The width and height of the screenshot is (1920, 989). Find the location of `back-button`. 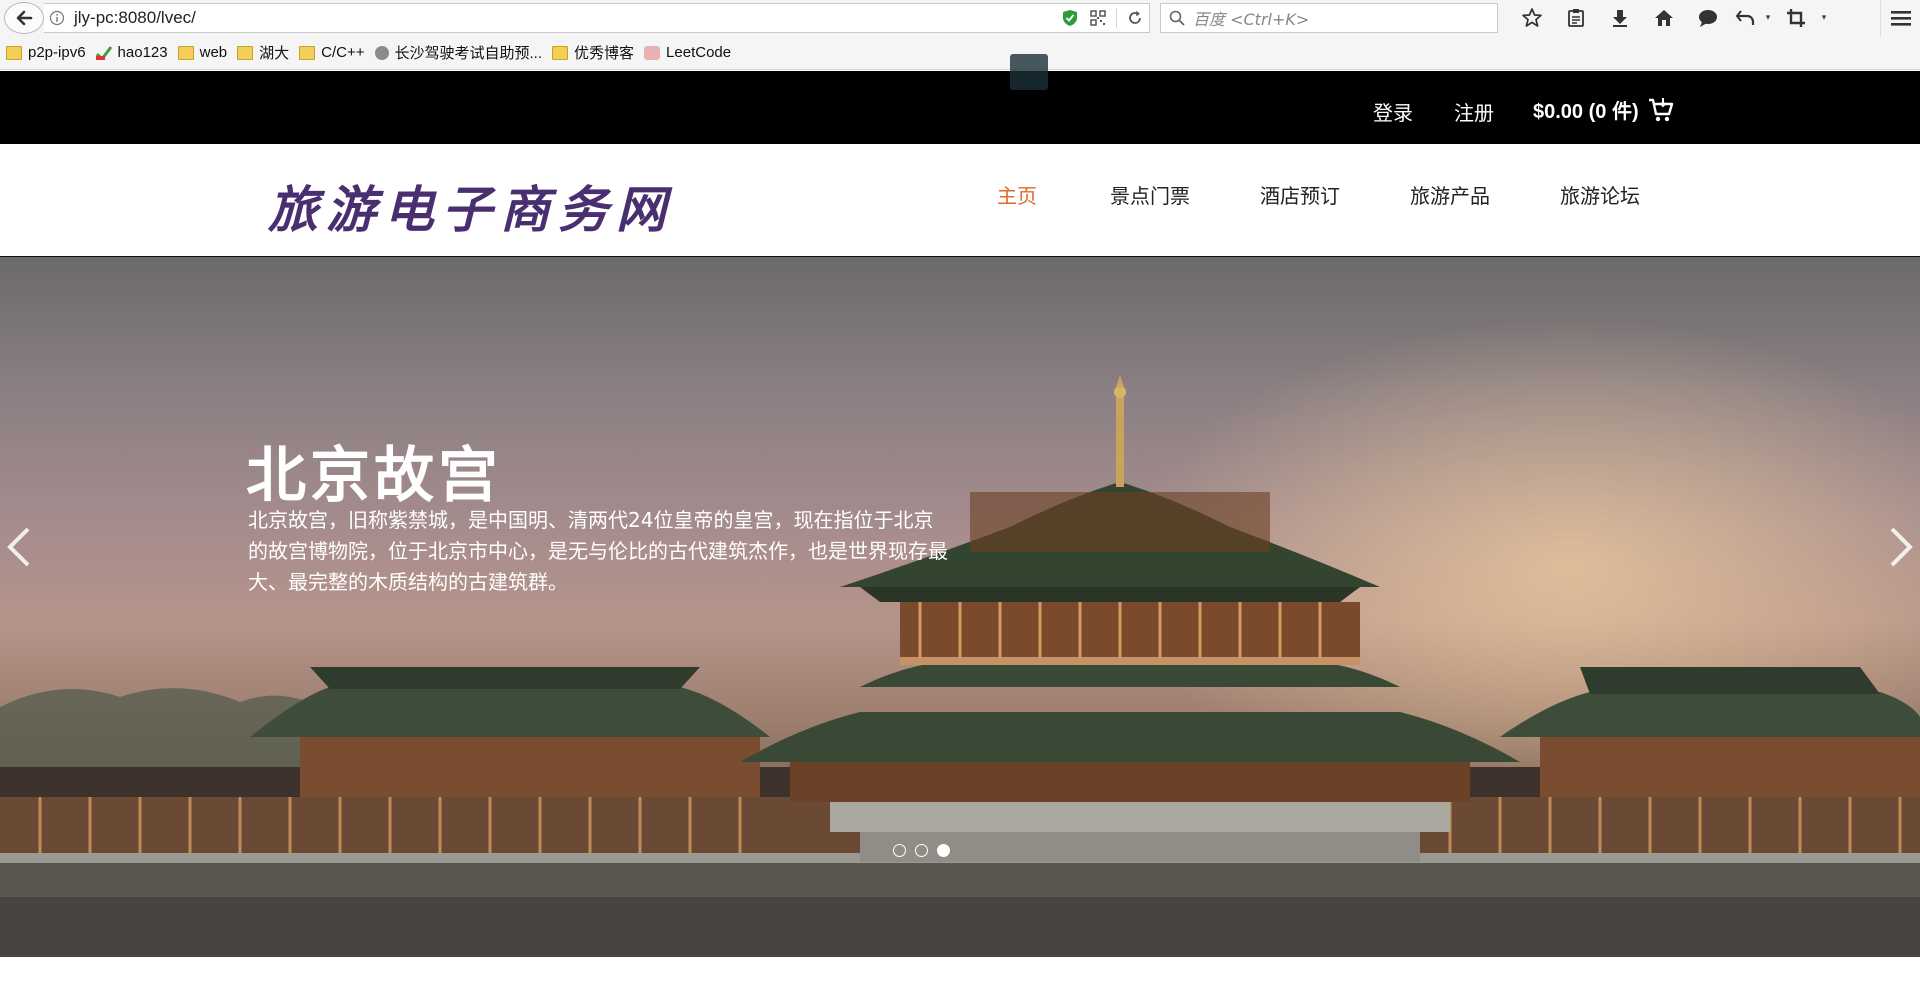

back-button is located at coordinates (24, 18).